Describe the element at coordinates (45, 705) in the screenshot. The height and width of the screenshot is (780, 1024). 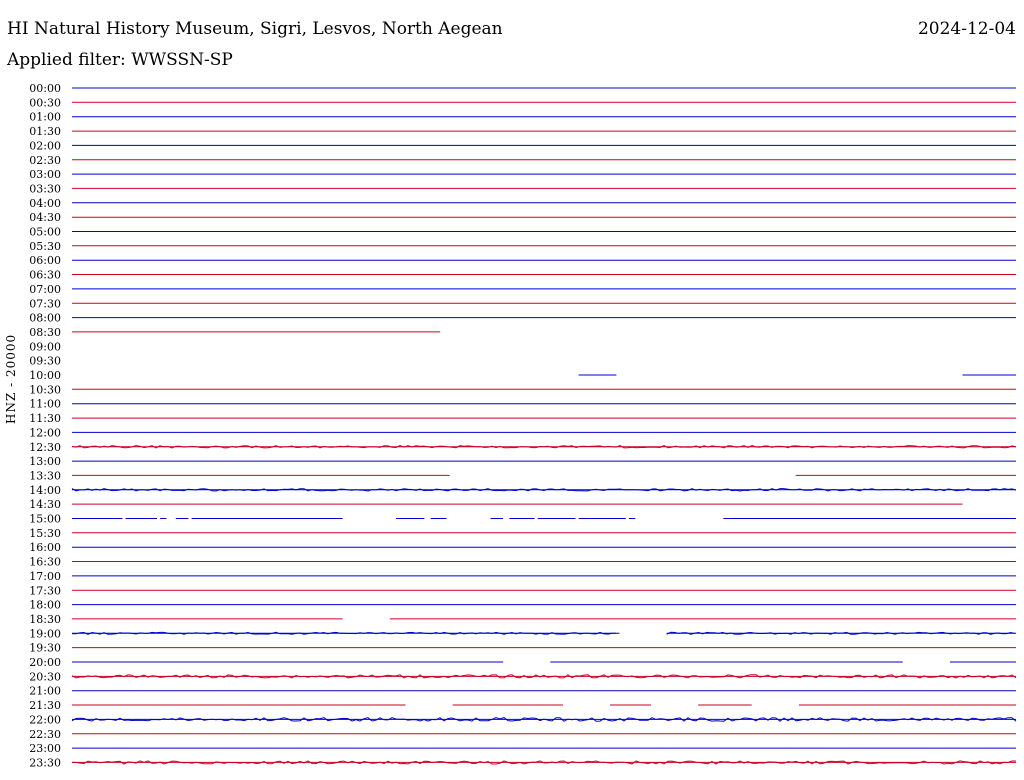
I see `row-tick-label: 21:30` at that location.